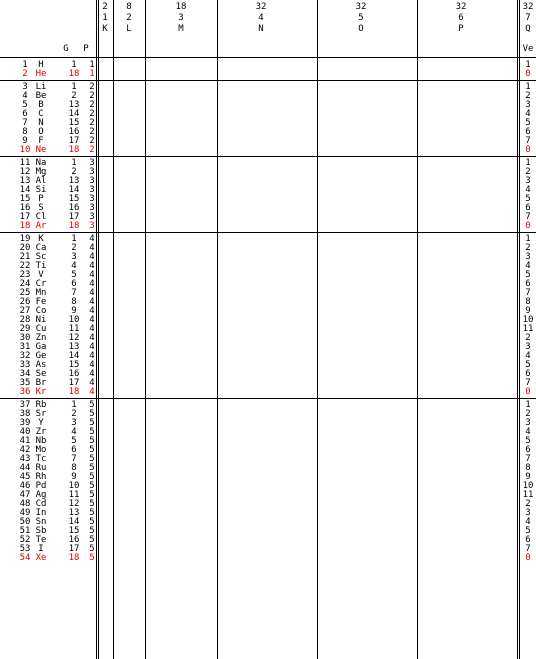 Image resolution: width=536 pixels, height=659 pixels. I want to click on atomic-number: 54, so click(25, 558).